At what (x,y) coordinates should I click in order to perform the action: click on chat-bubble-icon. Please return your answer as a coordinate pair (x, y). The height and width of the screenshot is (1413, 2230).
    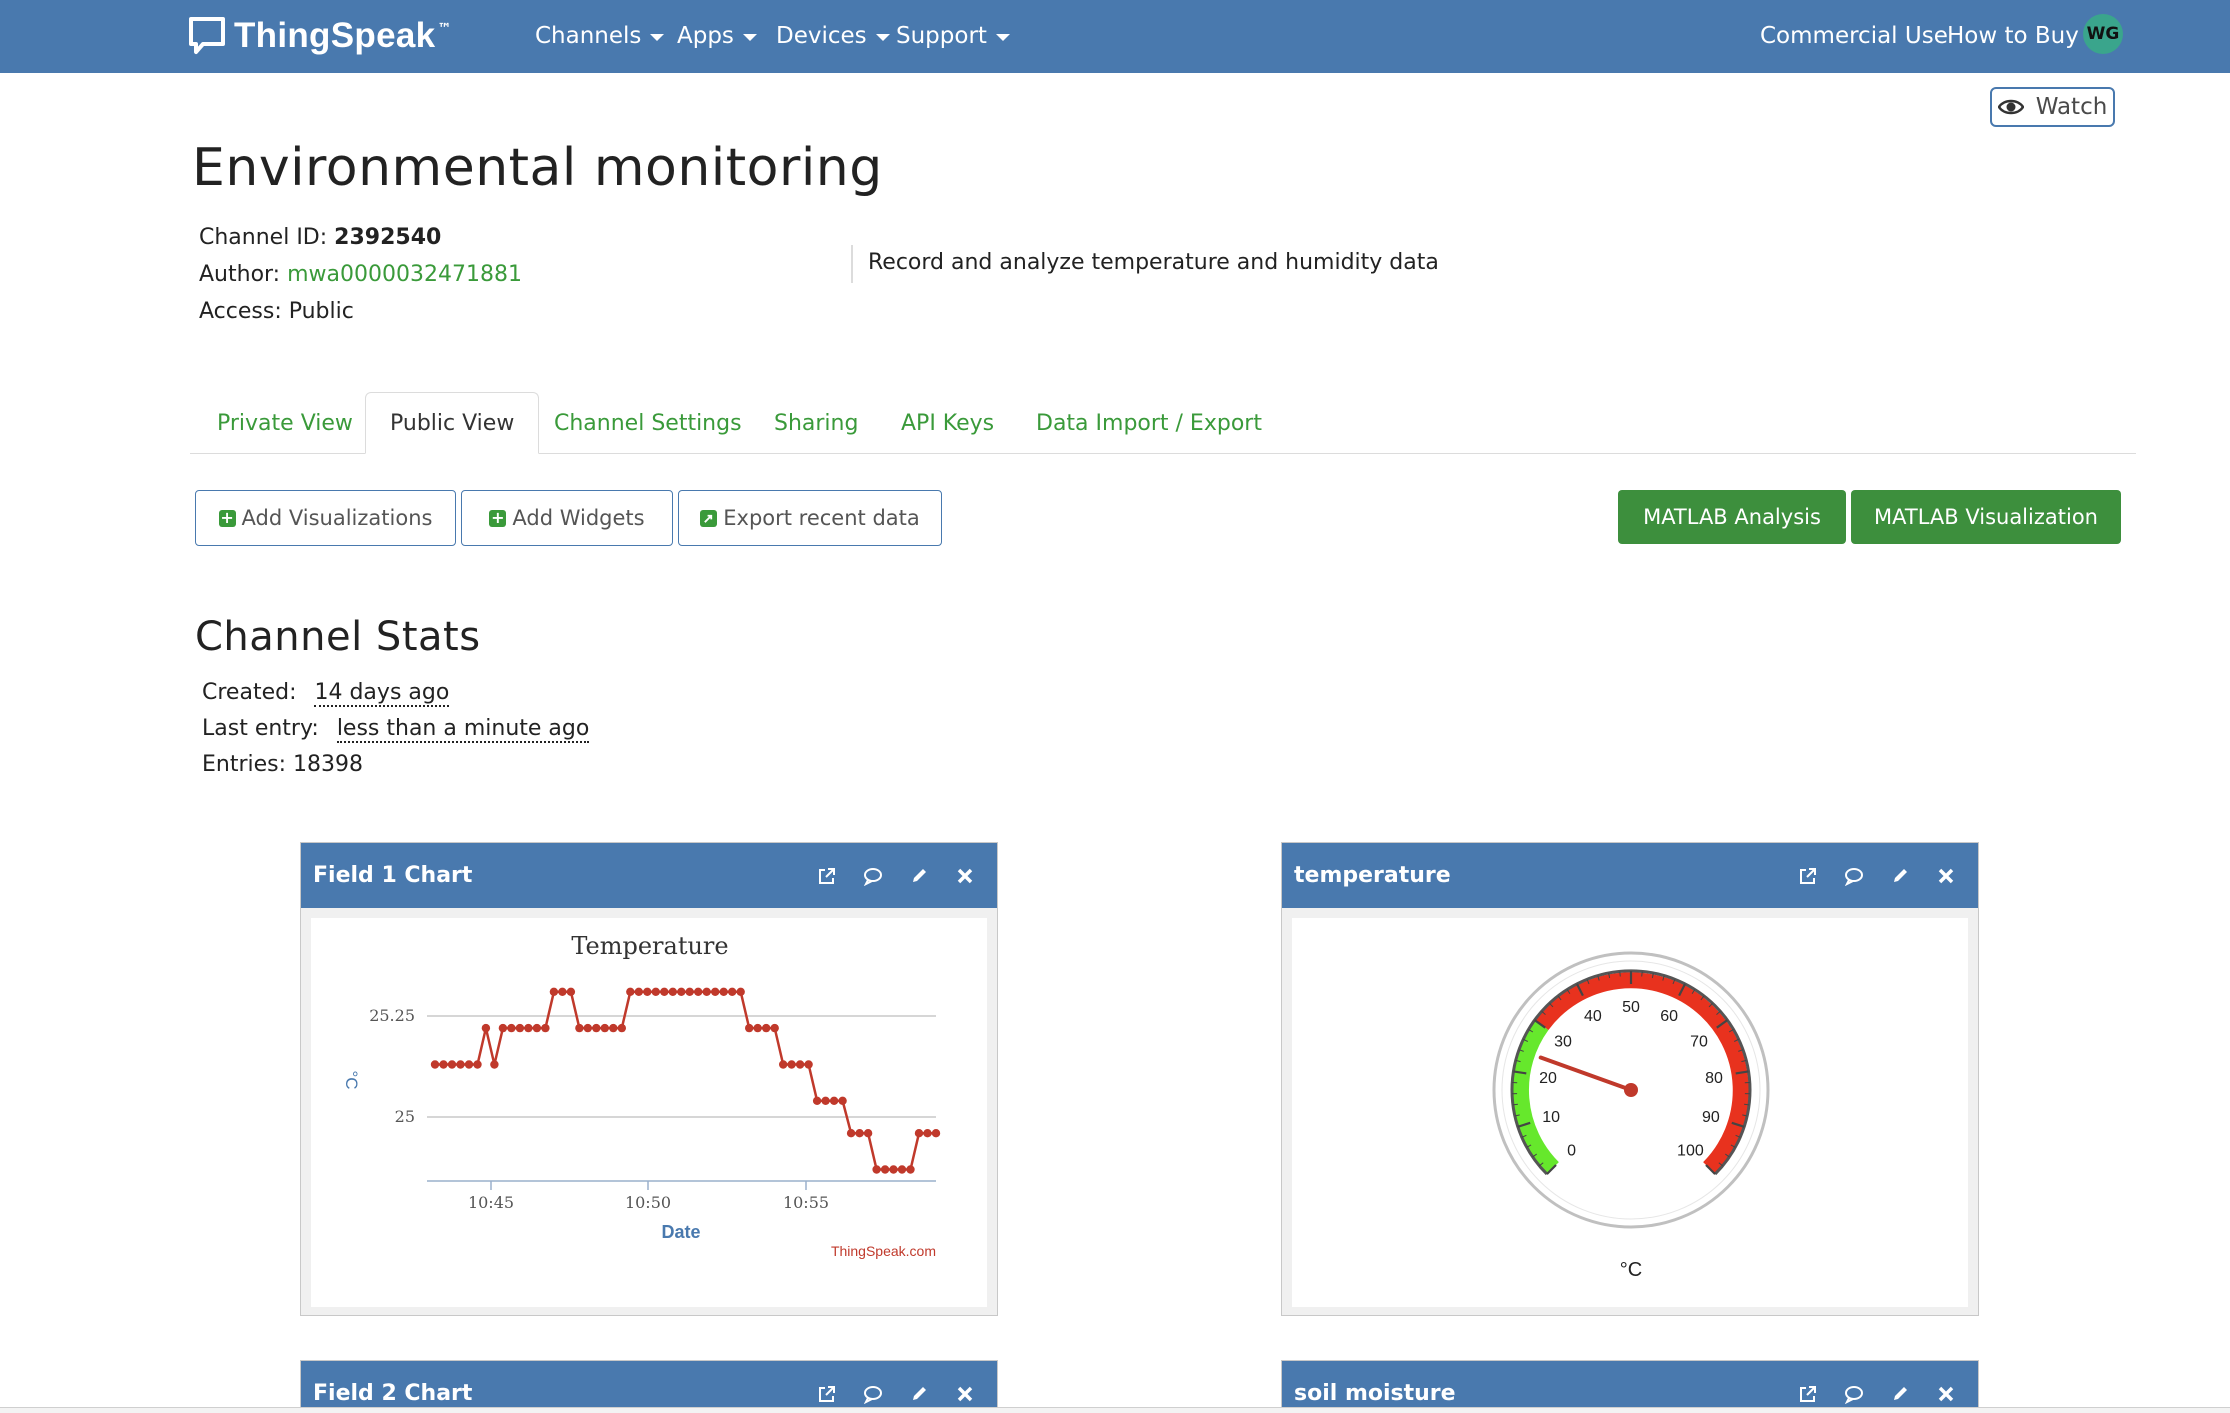
    Looking at the image, I should click on (207, 35).